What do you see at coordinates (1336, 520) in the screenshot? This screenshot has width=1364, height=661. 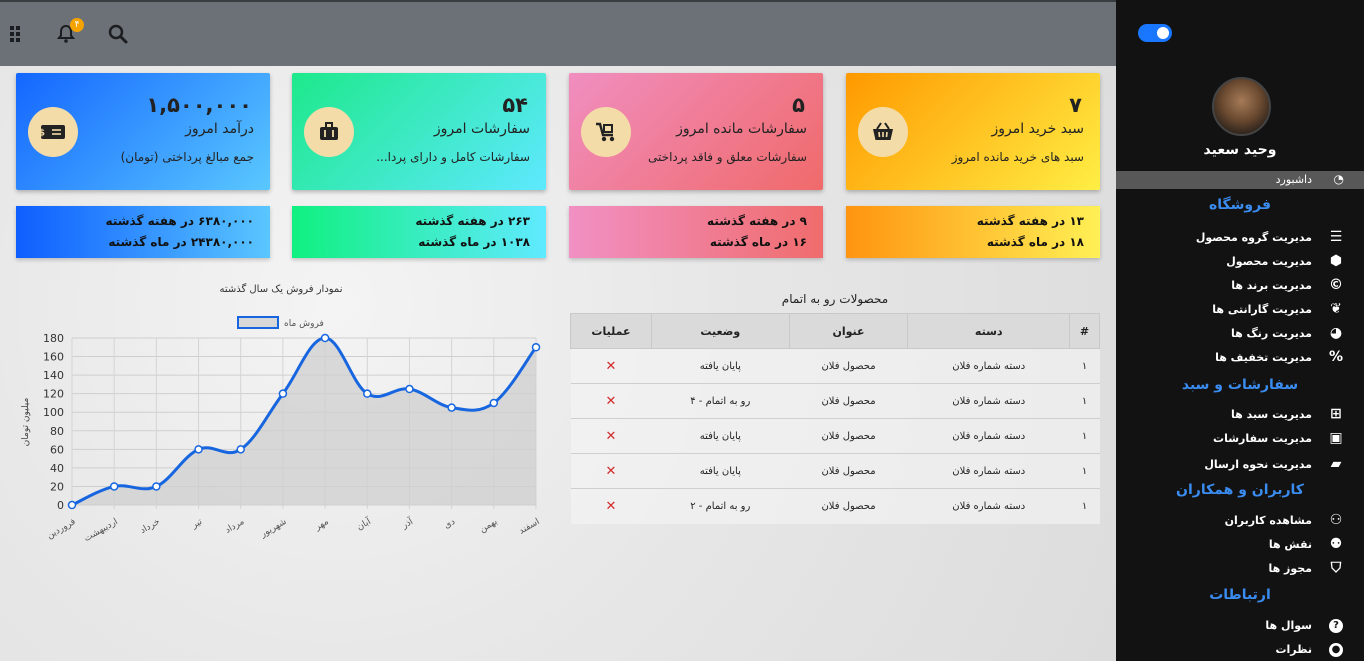 I see `users-icon: ⚇` at bounding box center [1336, 520].